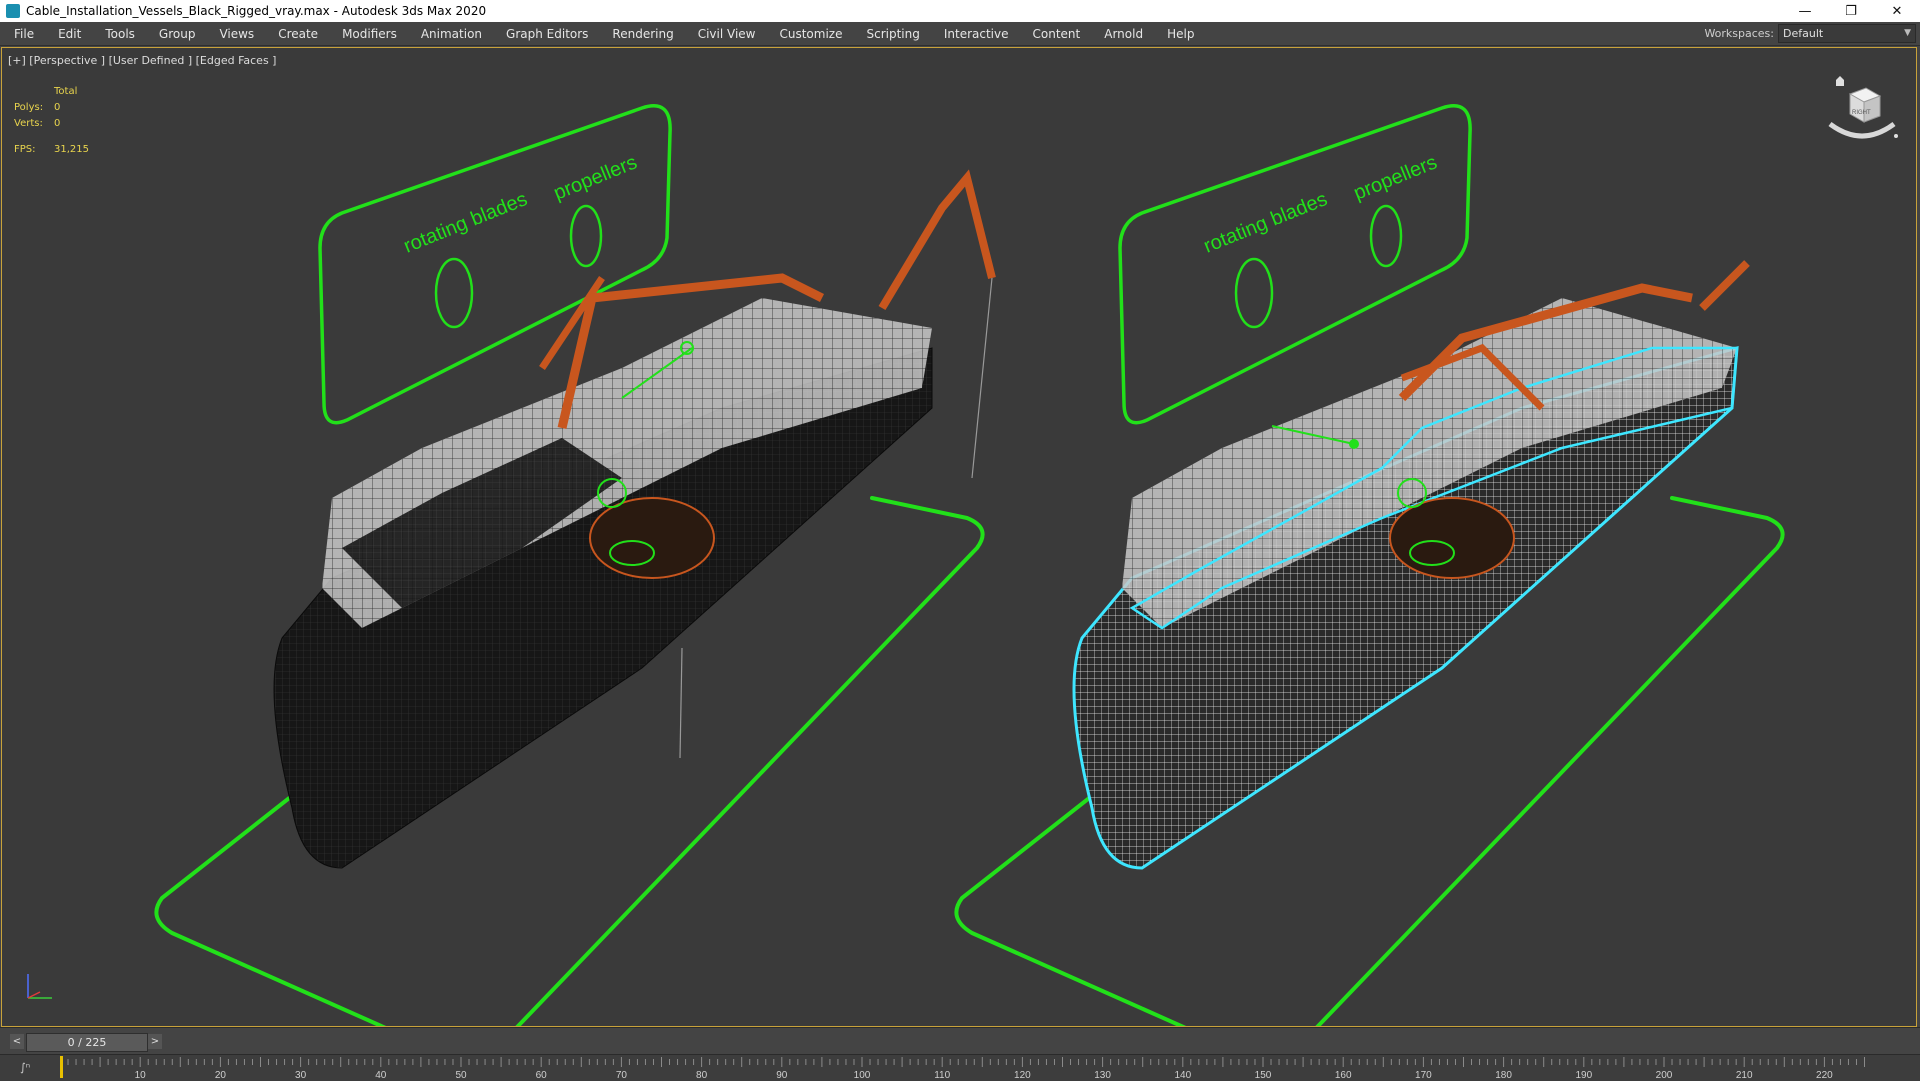 Image resolution: width=1920 pixels, height=1081 pixels. What do you see at coordinates (1266, 223) in the screenshot?
I see `right-rotating-blades-label: rotating blades` at bounding box center [1266, 223].